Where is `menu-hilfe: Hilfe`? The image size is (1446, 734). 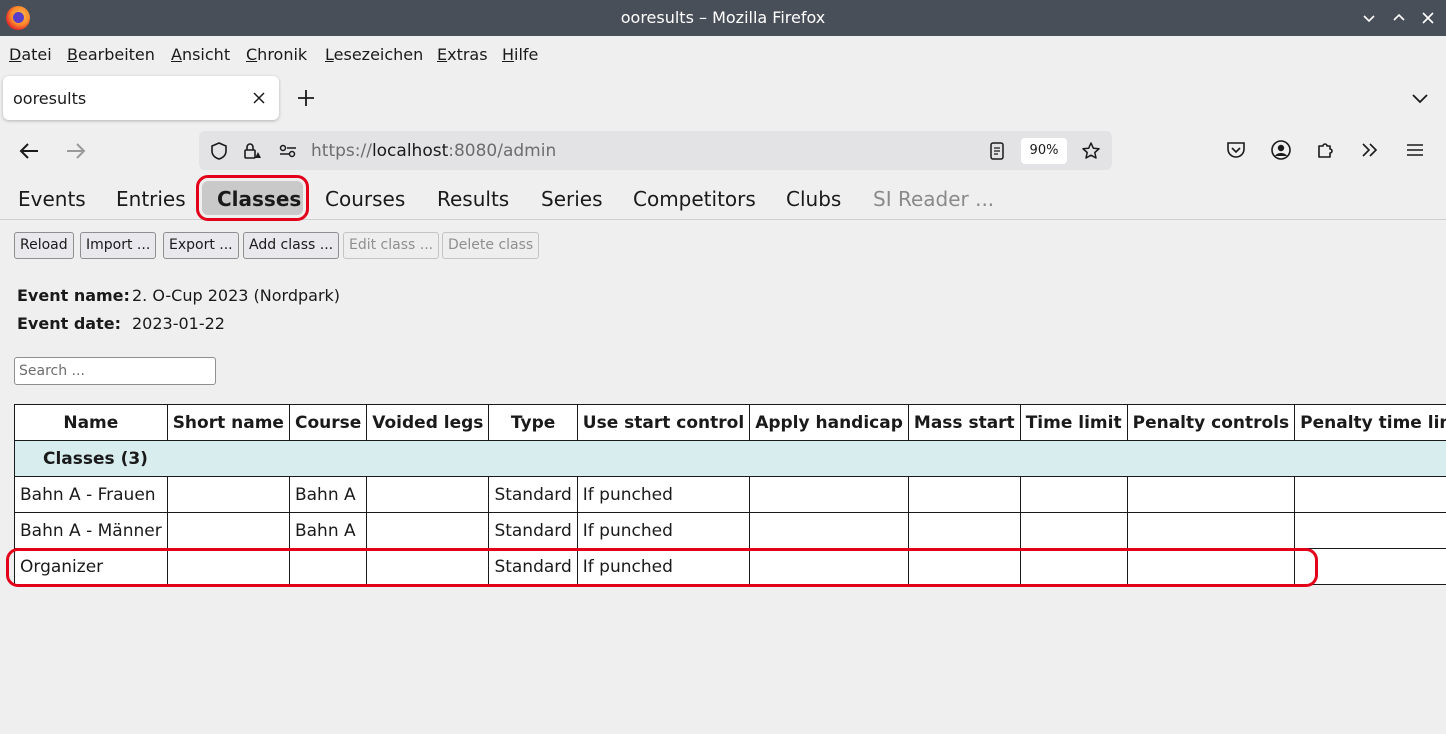
menu-hilfe: Hilfe is located at coordinates (520, 54).